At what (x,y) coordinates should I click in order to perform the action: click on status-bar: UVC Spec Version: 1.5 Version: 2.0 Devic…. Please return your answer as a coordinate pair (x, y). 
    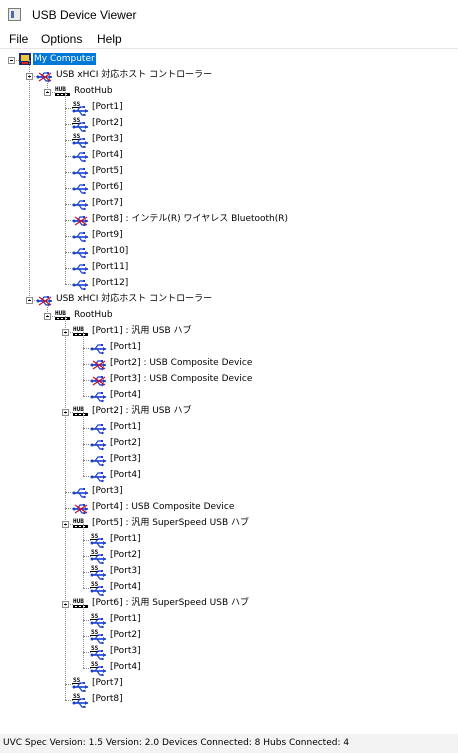
    Looking at the image, I should click on (229, 743).